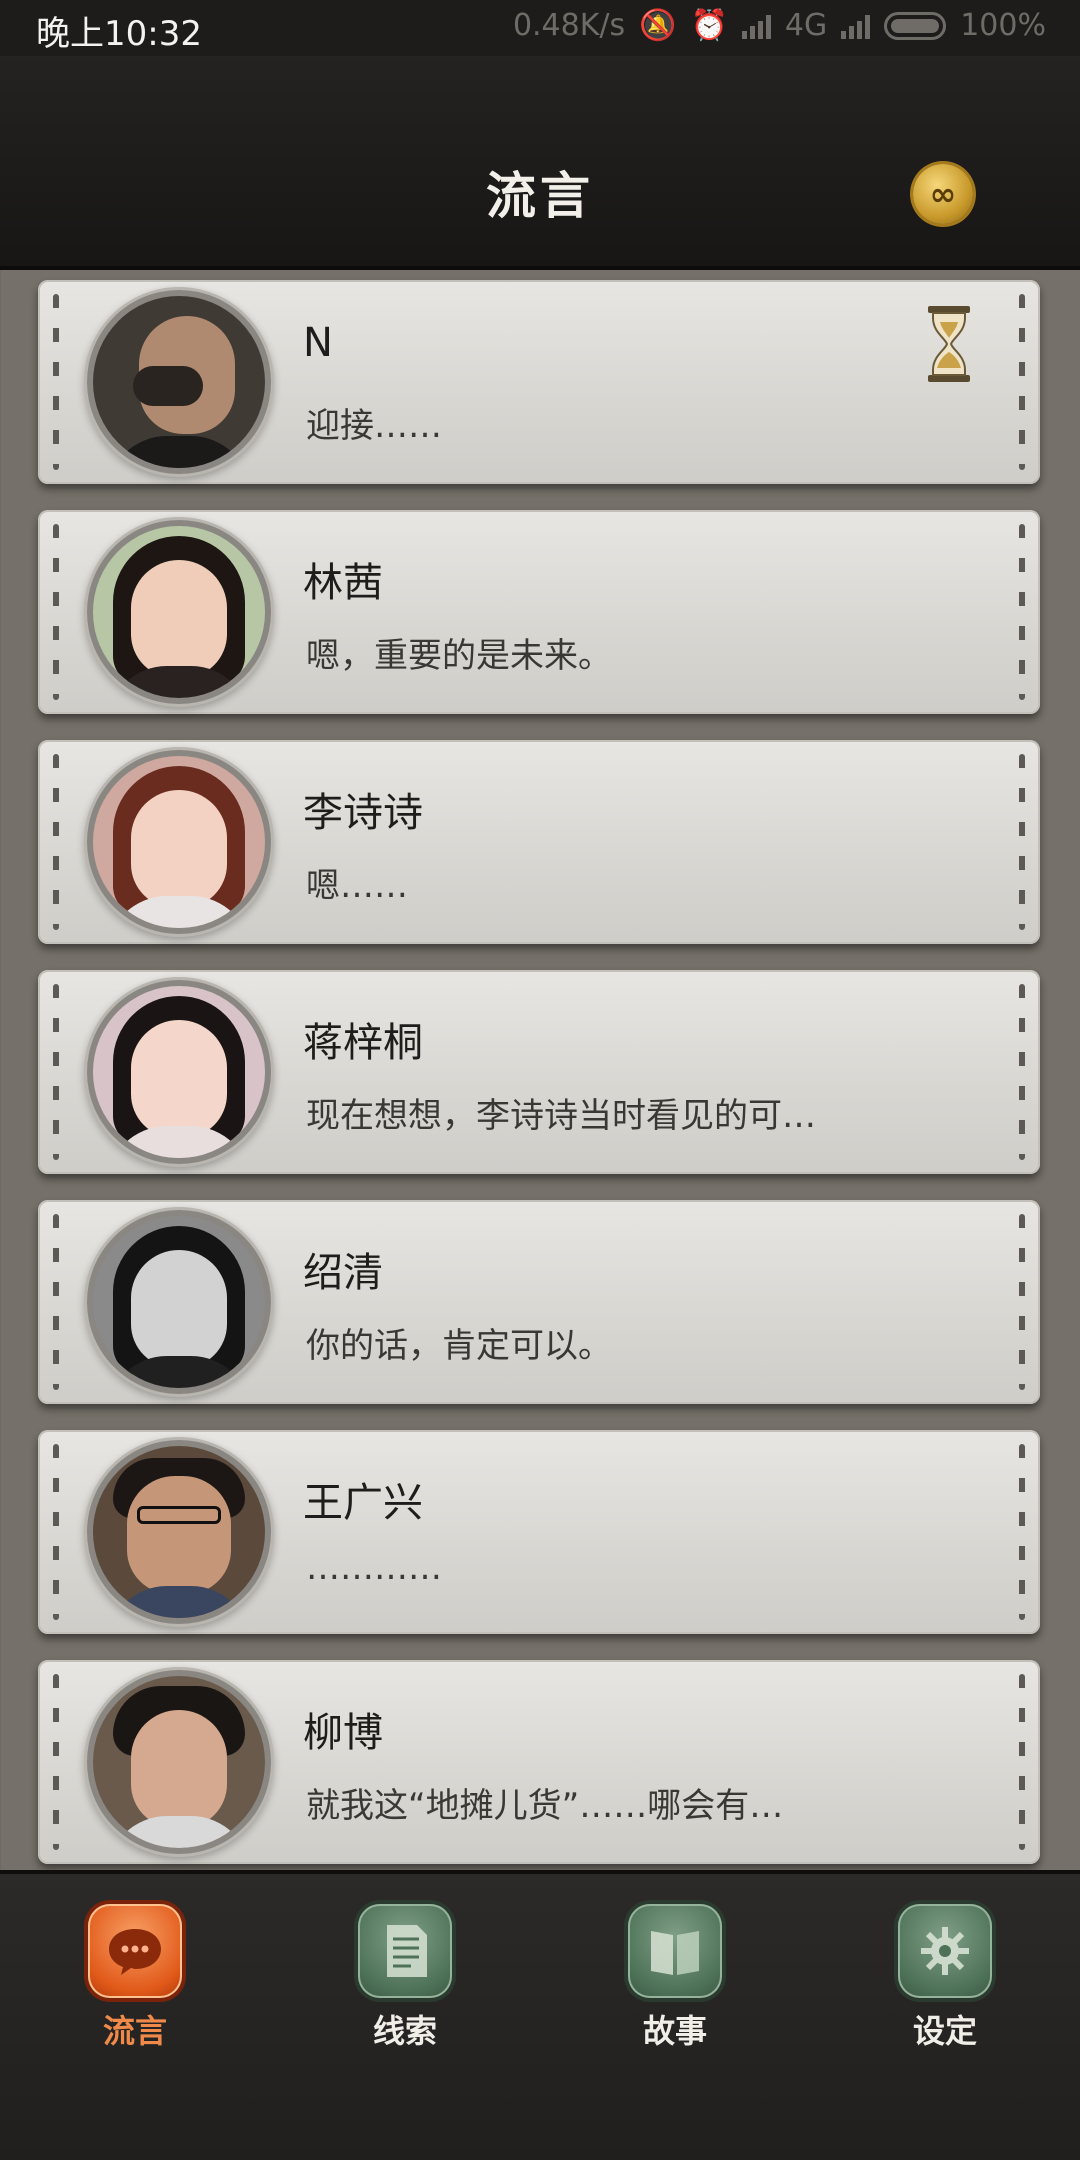 This screenshot has height=2160, width=1080. Describe the element at coordinates (949, 344) in the screenshot. I see `hourglass-icon` at that location.